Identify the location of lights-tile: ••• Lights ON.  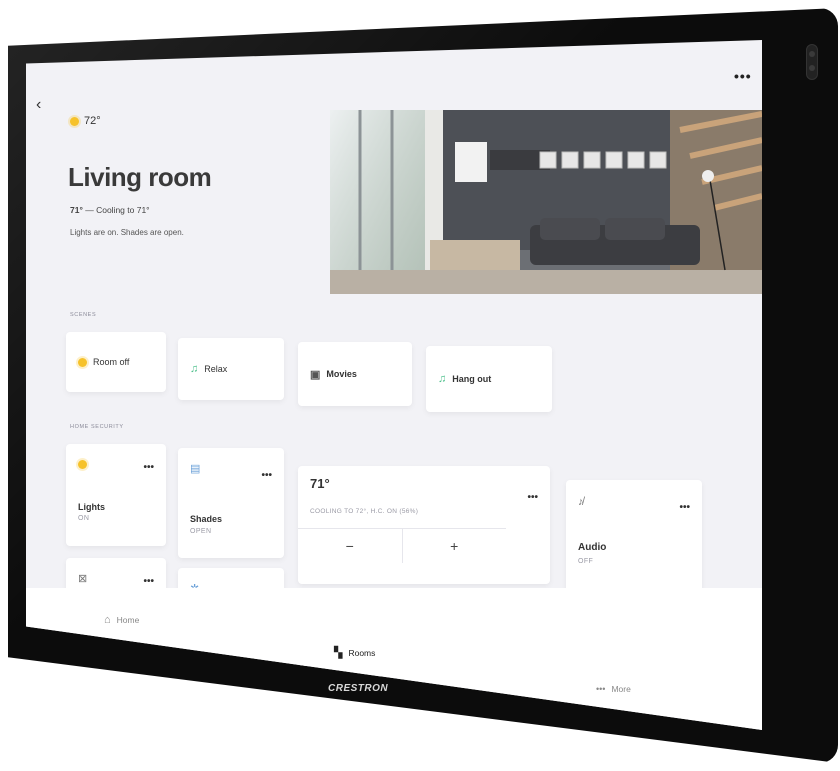
(116, 495).